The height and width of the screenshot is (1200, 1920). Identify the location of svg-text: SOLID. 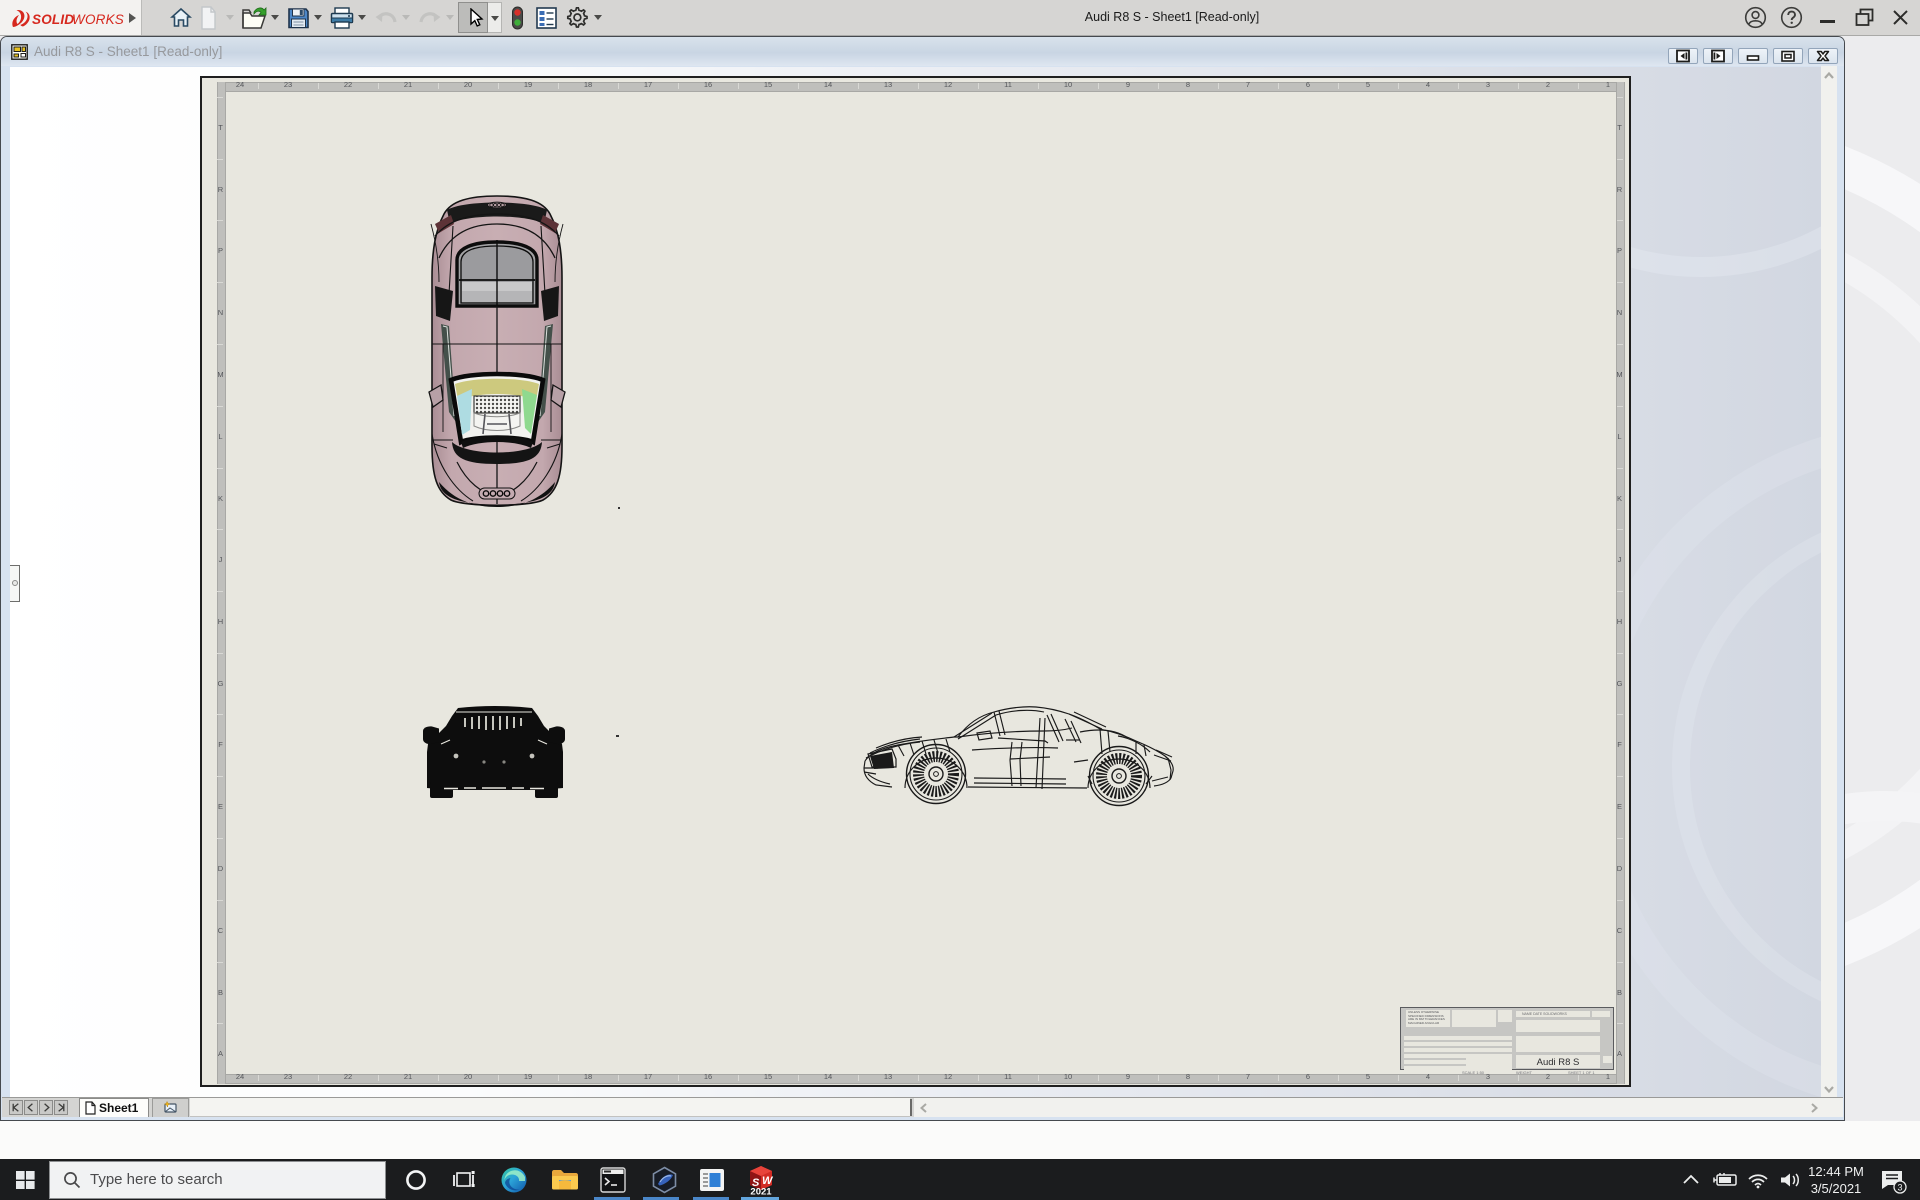
(53, 19).